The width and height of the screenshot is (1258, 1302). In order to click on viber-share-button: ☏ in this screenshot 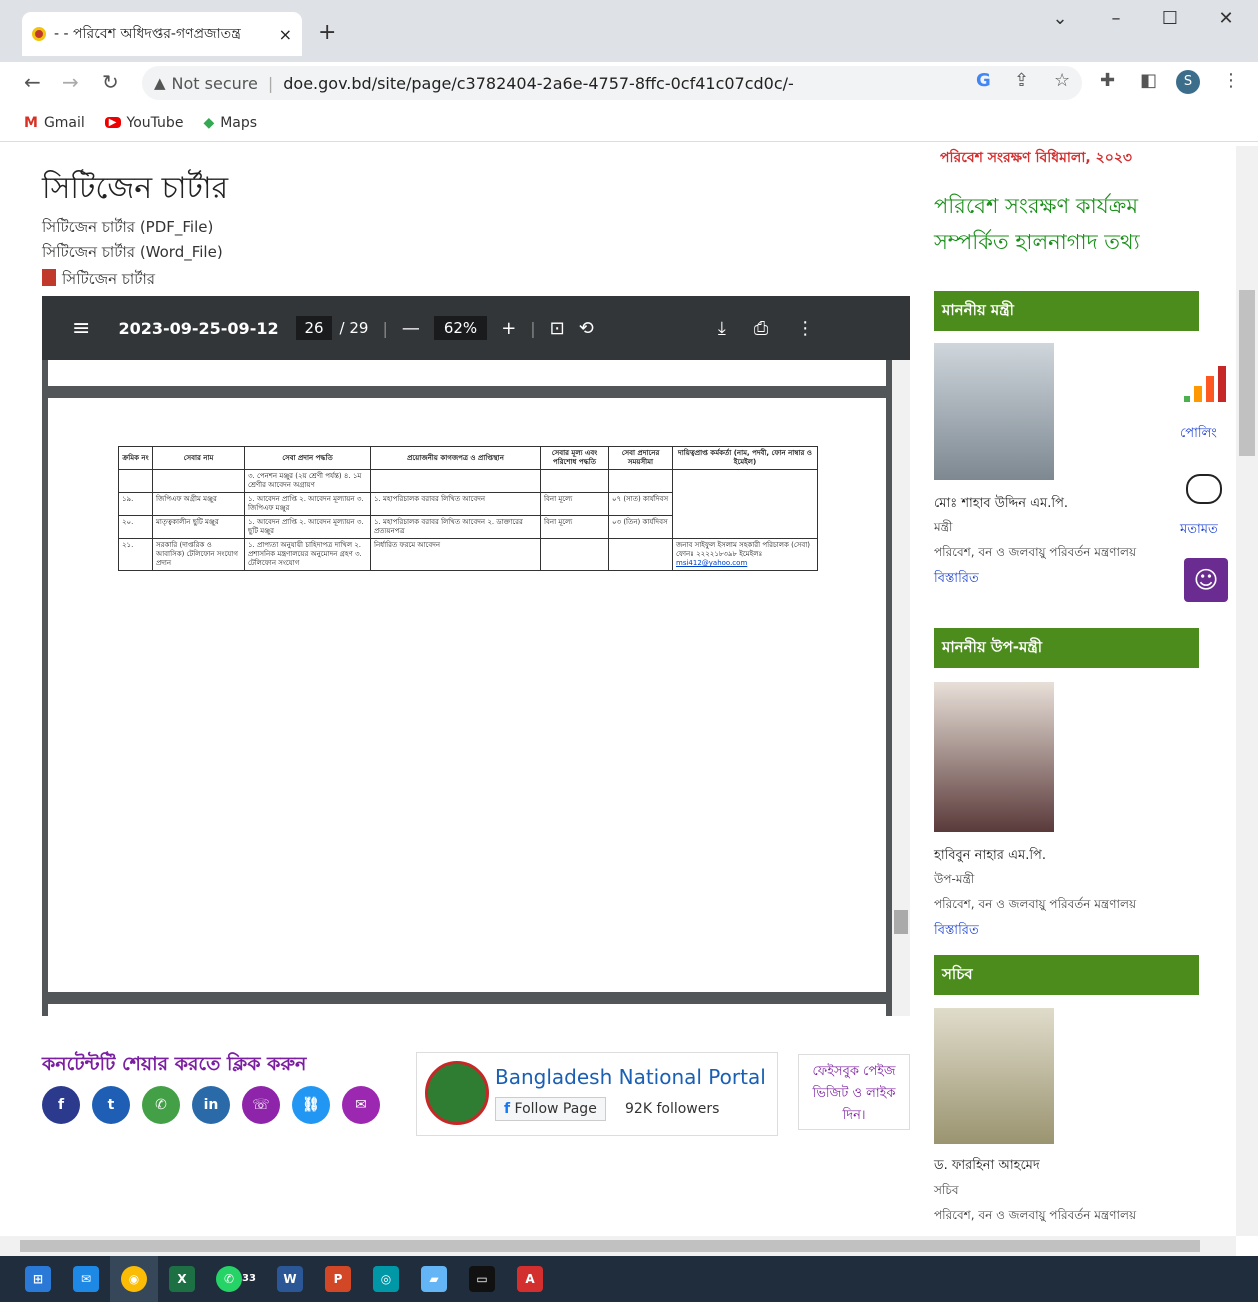, I will do `click(261, 1105)`.